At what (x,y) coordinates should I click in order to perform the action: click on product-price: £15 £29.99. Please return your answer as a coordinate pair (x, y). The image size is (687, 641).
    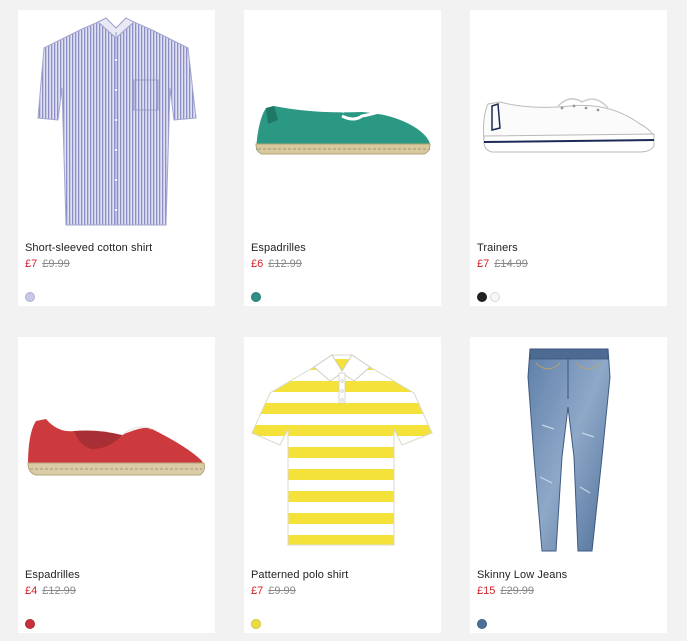
    Looking at the image, I should click on (505, 591).